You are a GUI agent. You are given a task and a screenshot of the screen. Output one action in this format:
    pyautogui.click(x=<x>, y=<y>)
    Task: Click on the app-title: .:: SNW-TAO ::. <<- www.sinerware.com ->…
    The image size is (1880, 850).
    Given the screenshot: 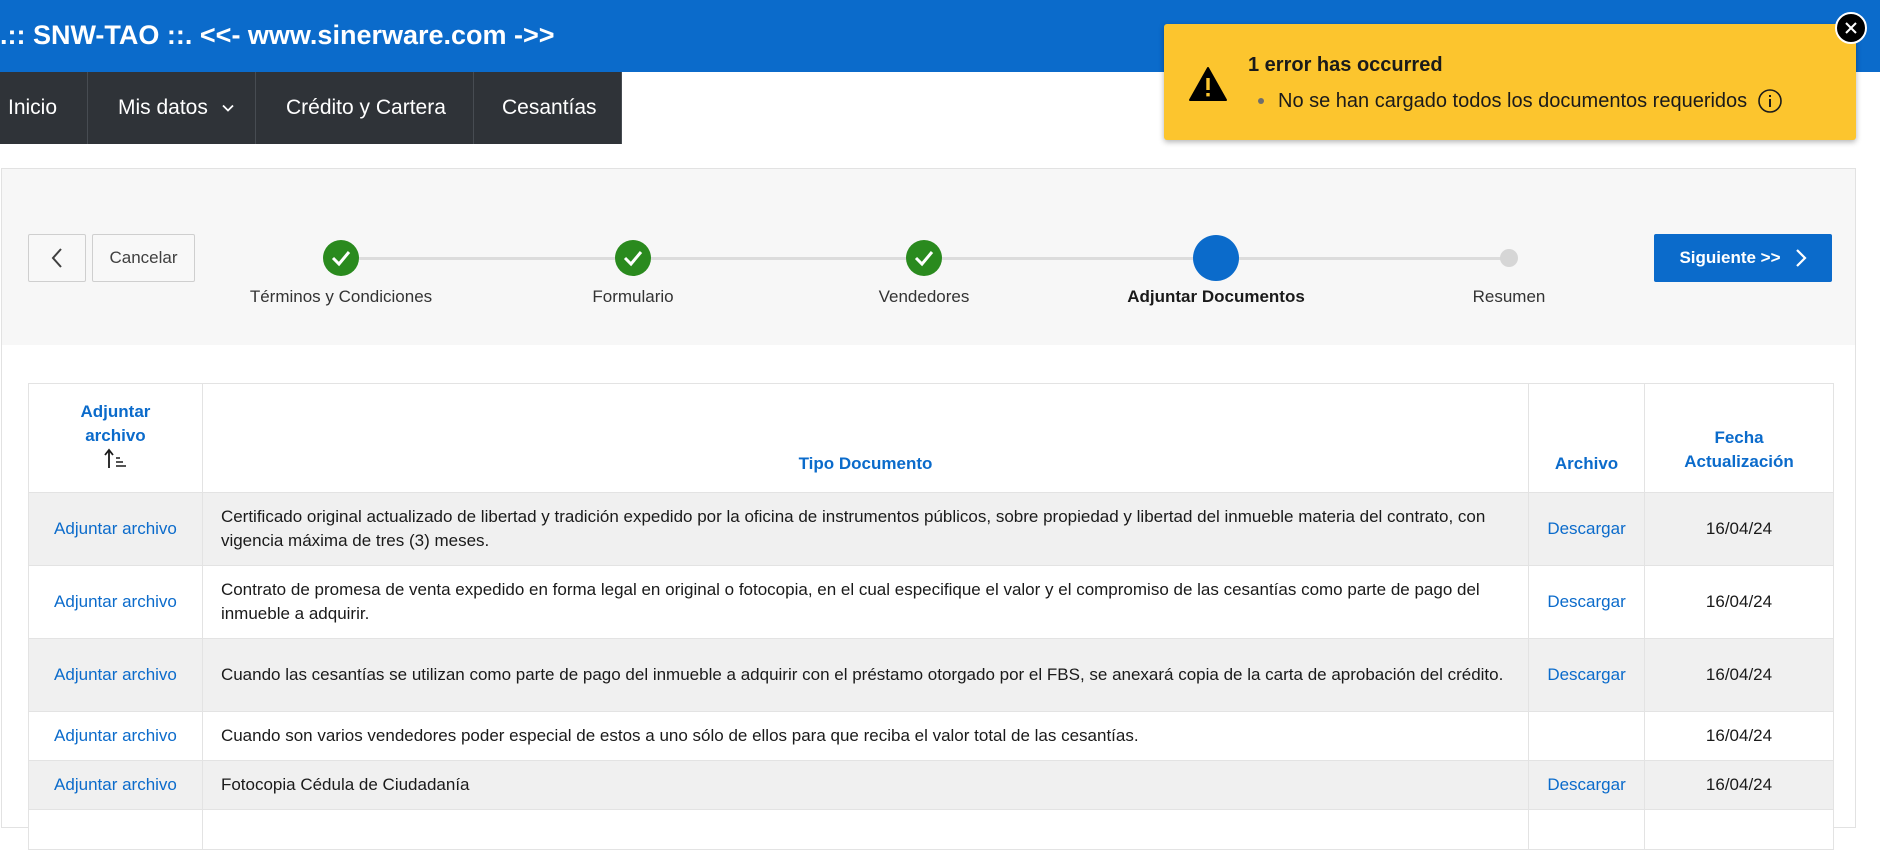 What is the action you would take?
    pyautogui.click(x=277, y=35)
    